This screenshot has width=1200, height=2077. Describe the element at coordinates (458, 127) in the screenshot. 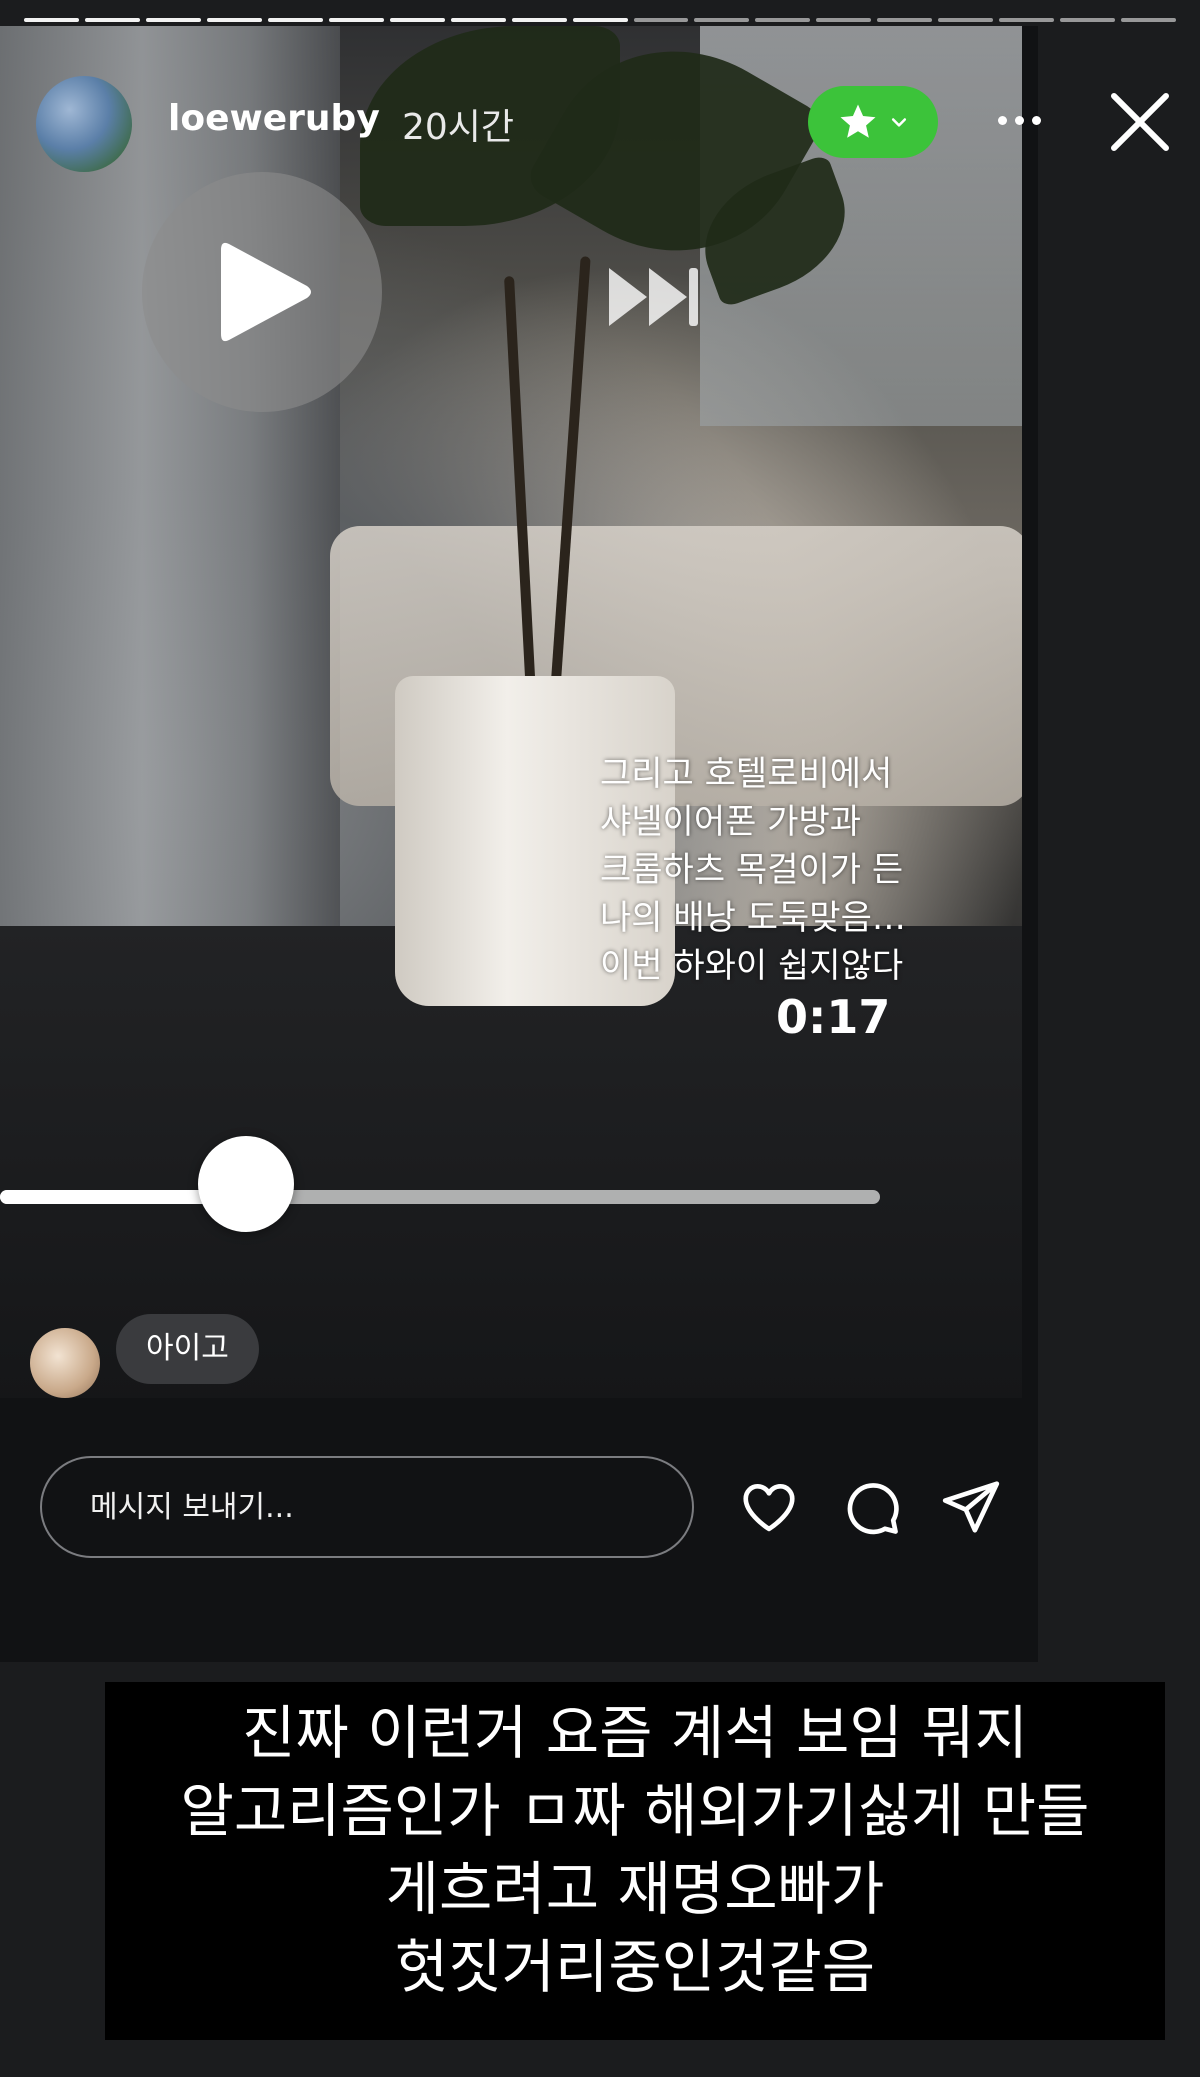

I see `timestamp: 20시간` at that location.